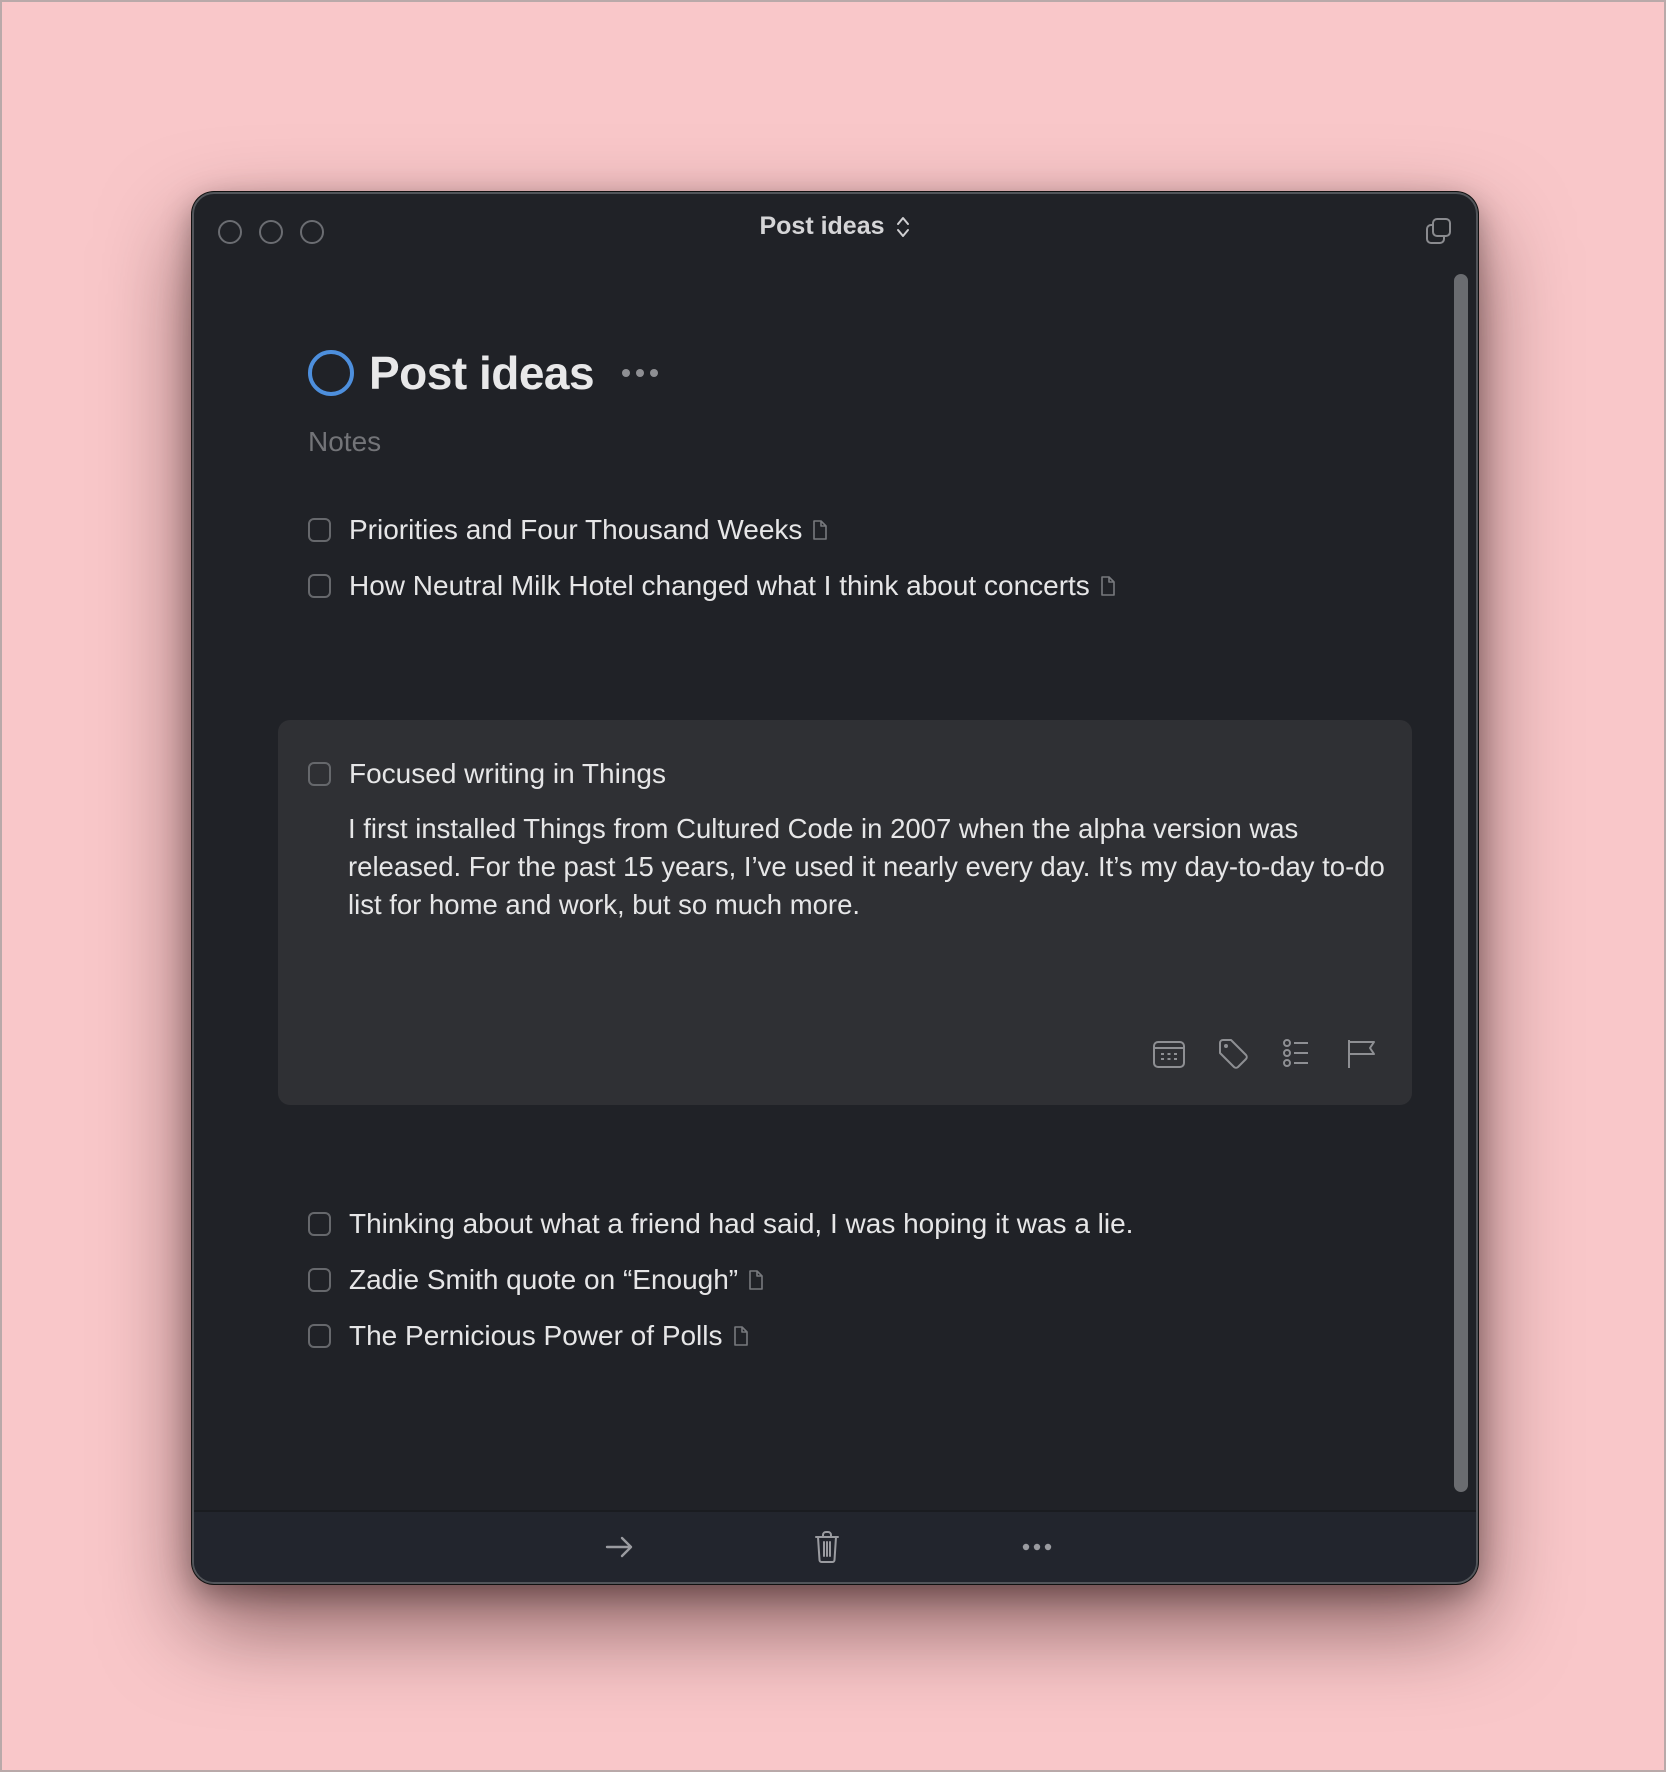 The width and height of the screenshot is (1666, 1772). I want to click on task-title: The Pernicious Power of Polls, so click(536, 1335).